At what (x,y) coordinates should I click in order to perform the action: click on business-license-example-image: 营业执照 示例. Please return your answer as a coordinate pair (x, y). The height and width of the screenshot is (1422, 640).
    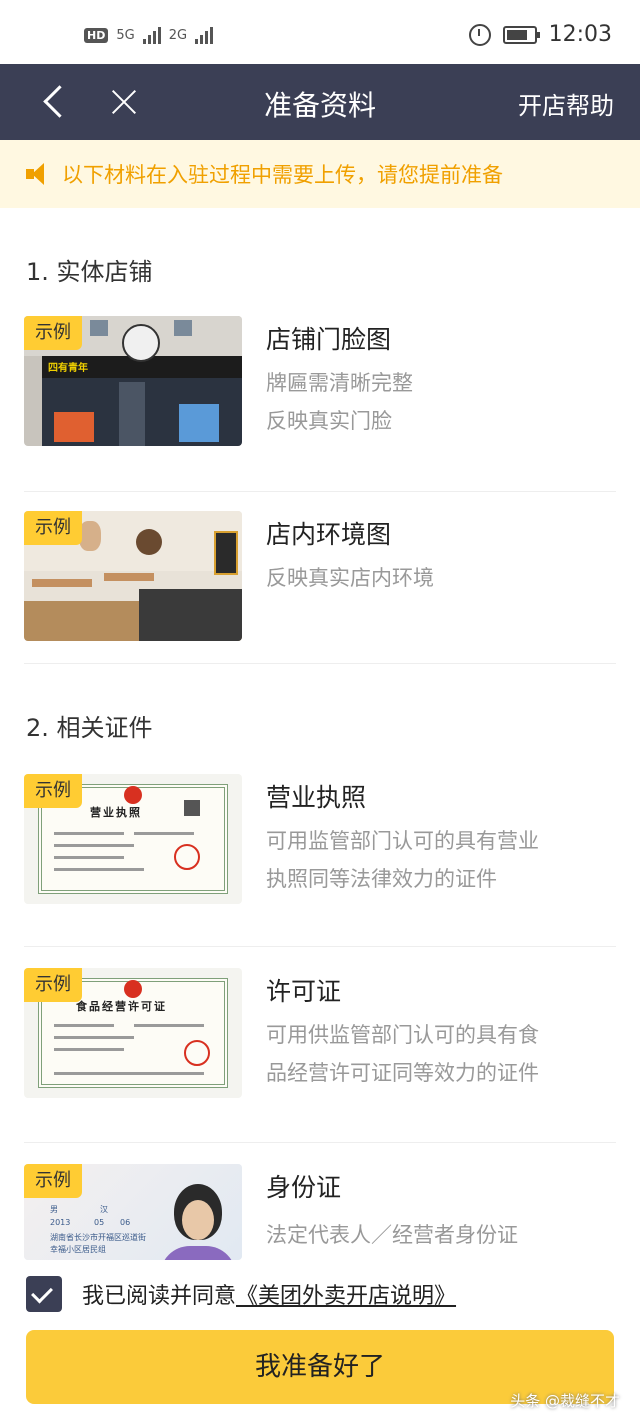
    Looking at the image, I should click on (133, 839).